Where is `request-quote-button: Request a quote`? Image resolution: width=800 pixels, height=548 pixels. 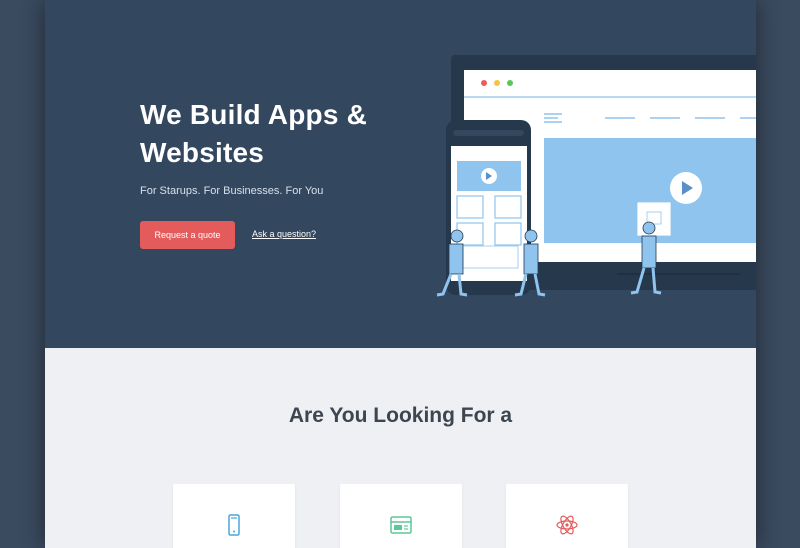 request-quote-button: Request a quote is located at coordinates (187, 235).